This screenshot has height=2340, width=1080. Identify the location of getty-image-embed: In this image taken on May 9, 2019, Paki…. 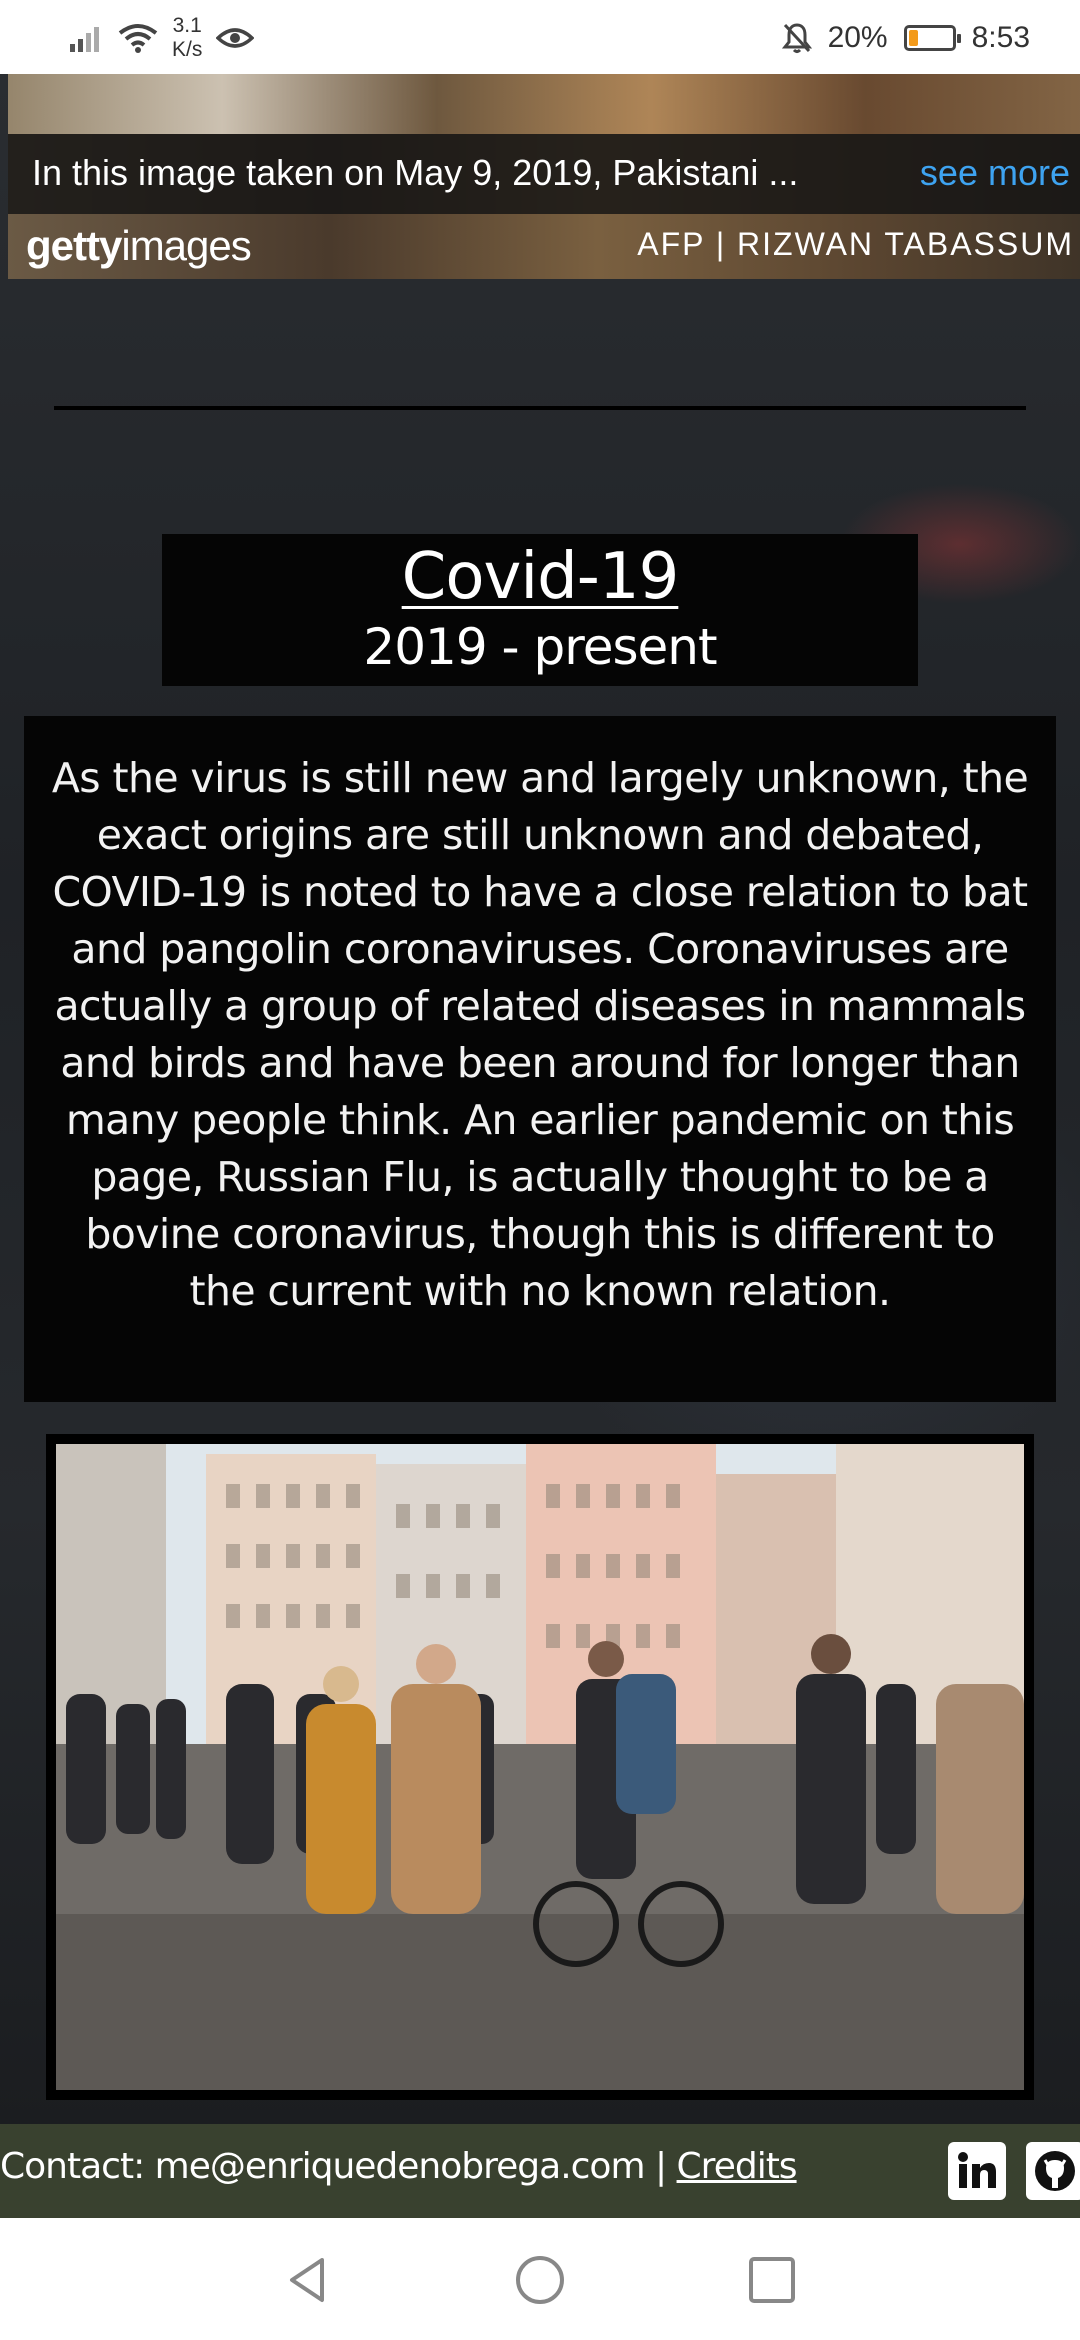
(544, 176).